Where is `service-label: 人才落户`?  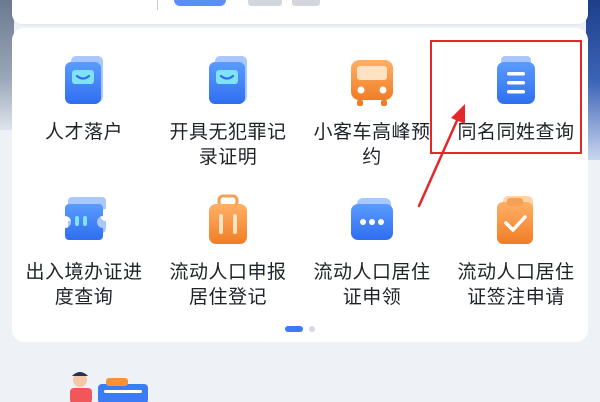 service-label: 人才落户 is located at coordinates (83, 132).